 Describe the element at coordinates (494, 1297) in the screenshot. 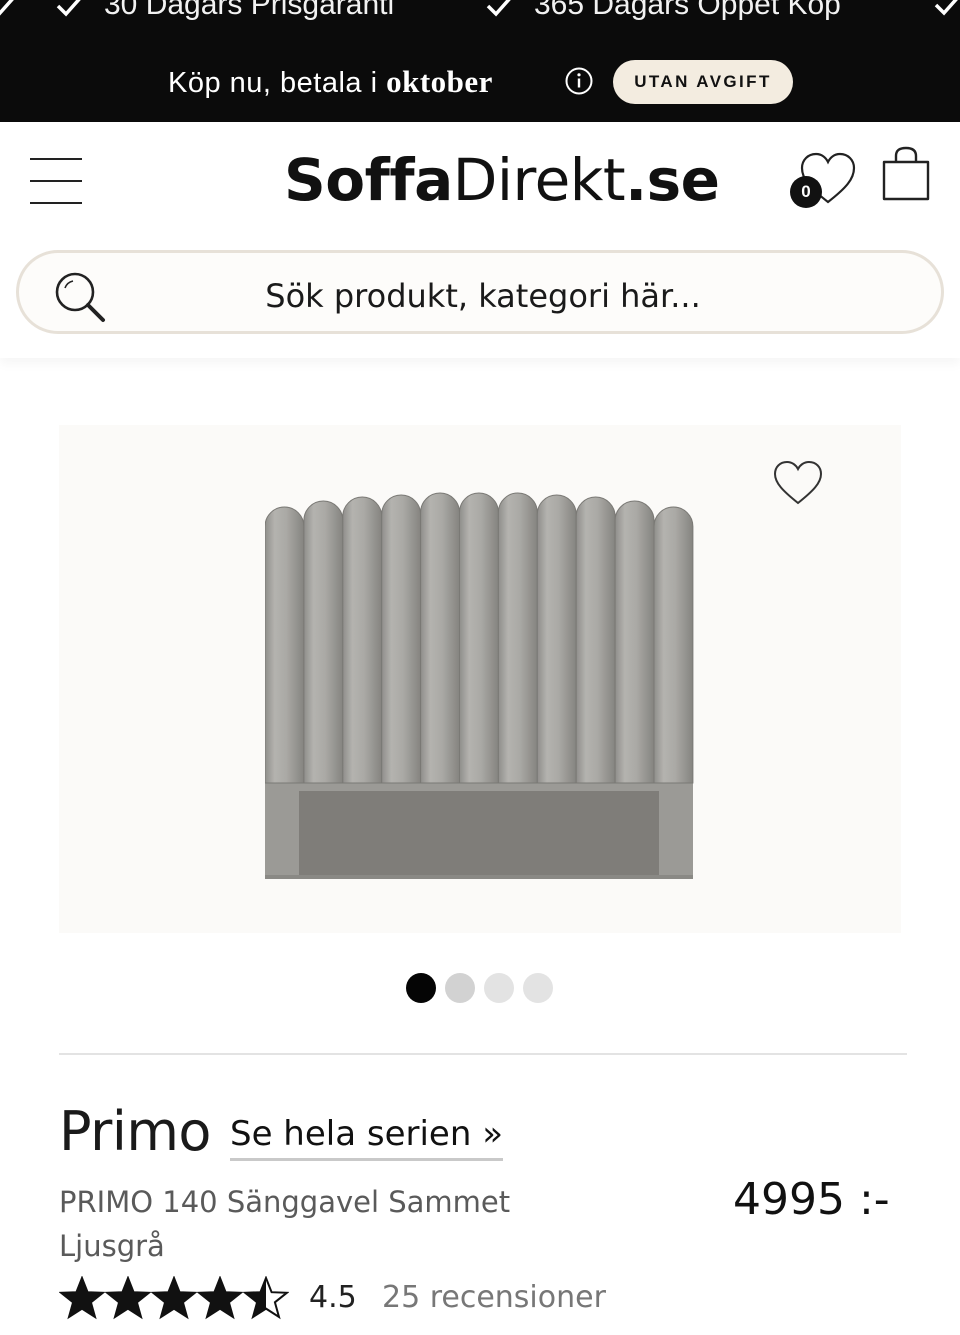

I see `reviews-link: 25 recensioner` at that location.